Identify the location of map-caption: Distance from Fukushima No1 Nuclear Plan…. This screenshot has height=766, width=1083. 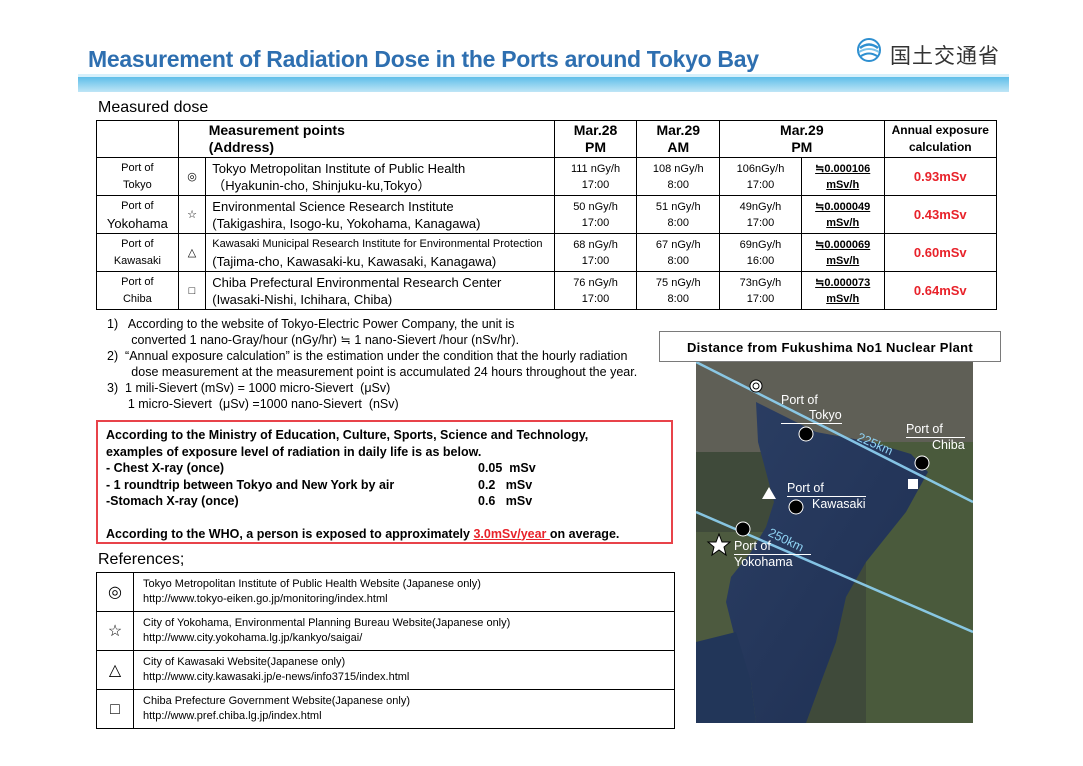
(830, 346).